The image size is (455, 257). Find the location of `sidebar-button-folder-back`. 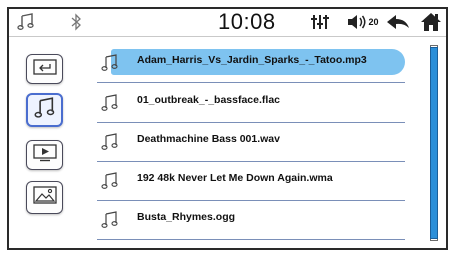

sidebar-button-folder-back is located at coordinates (44, 69).